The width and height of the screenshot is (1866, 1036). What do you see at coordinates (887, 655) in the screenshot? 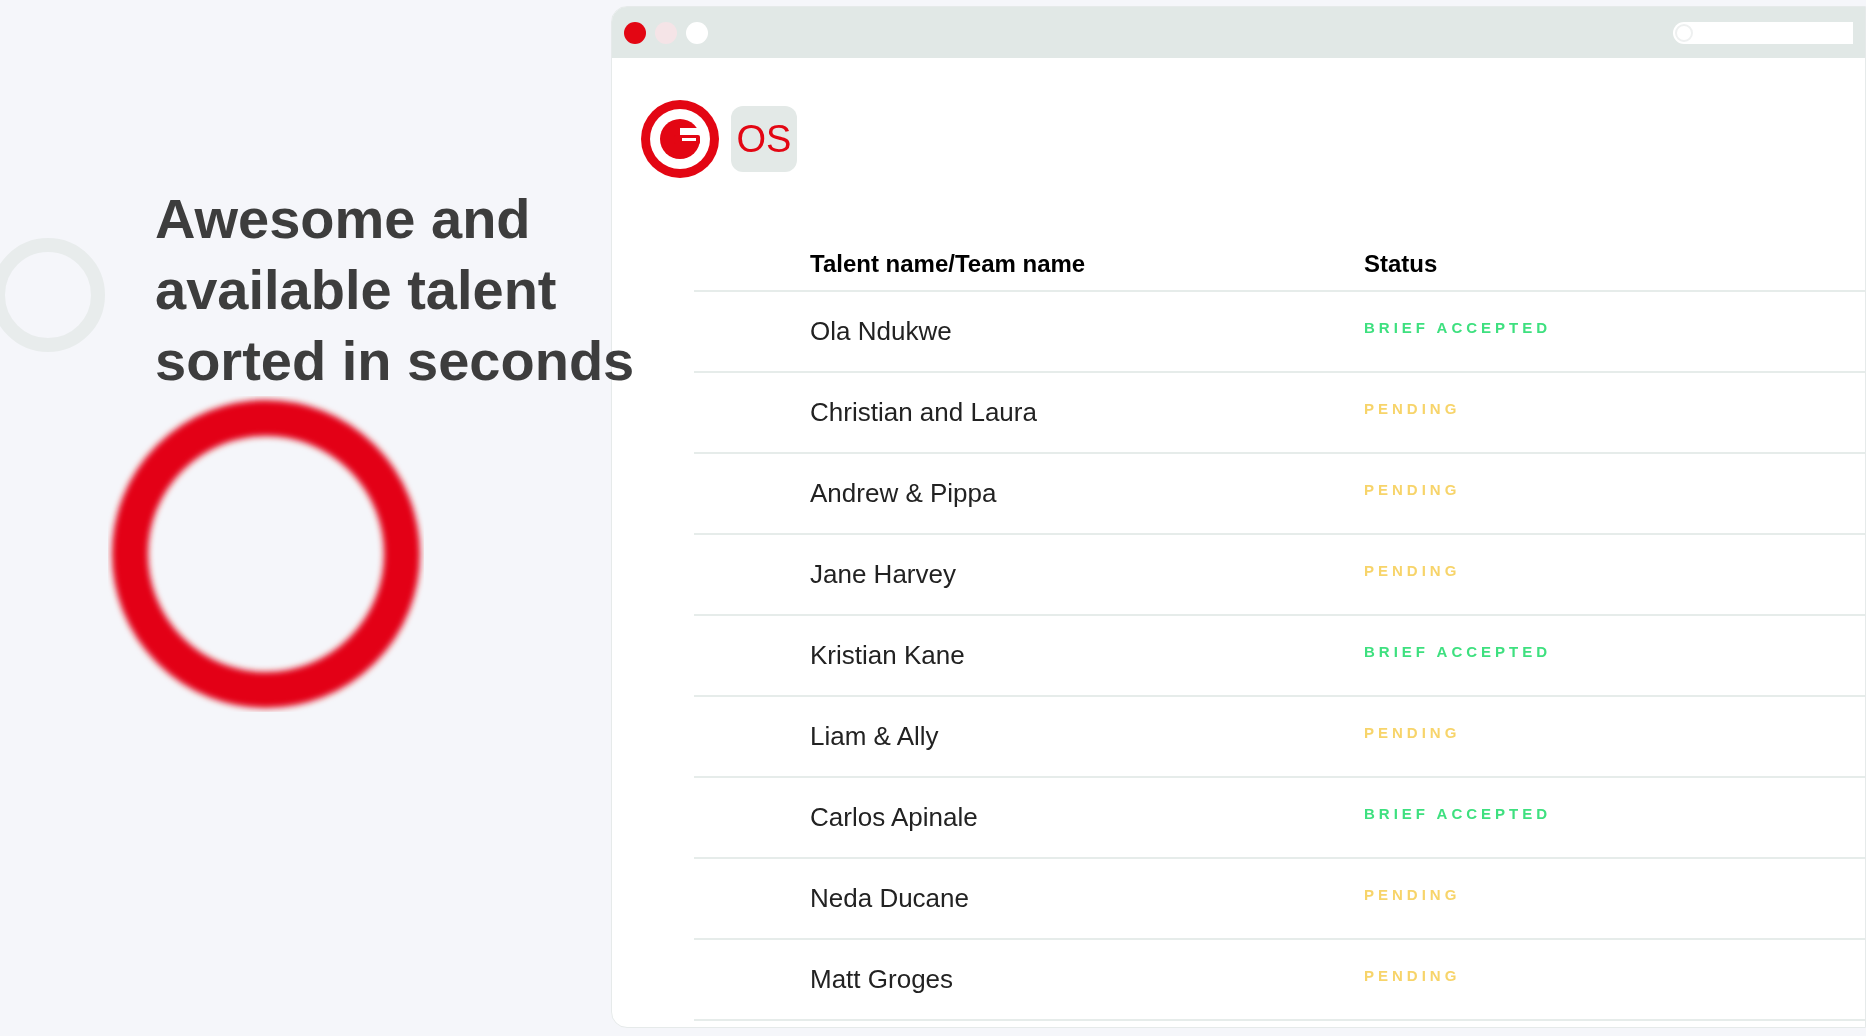
I see `talent-name: Kristian Kane` at bounding box center [887, 655].